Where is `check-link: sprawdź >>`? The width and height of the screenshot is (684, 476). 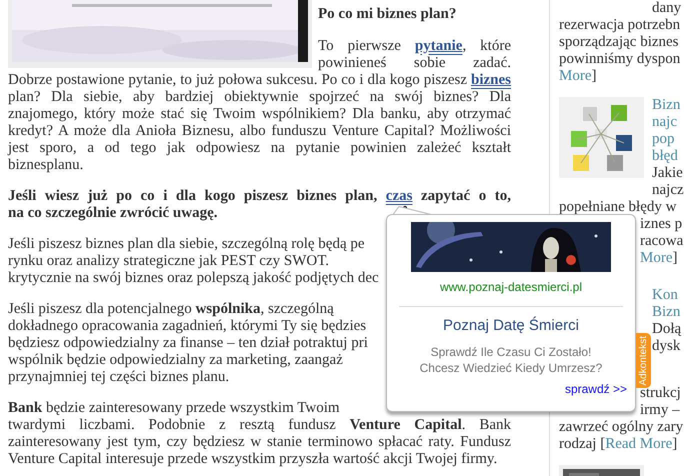 check-link: sprawdź >> is located at coordinates (595, 389).